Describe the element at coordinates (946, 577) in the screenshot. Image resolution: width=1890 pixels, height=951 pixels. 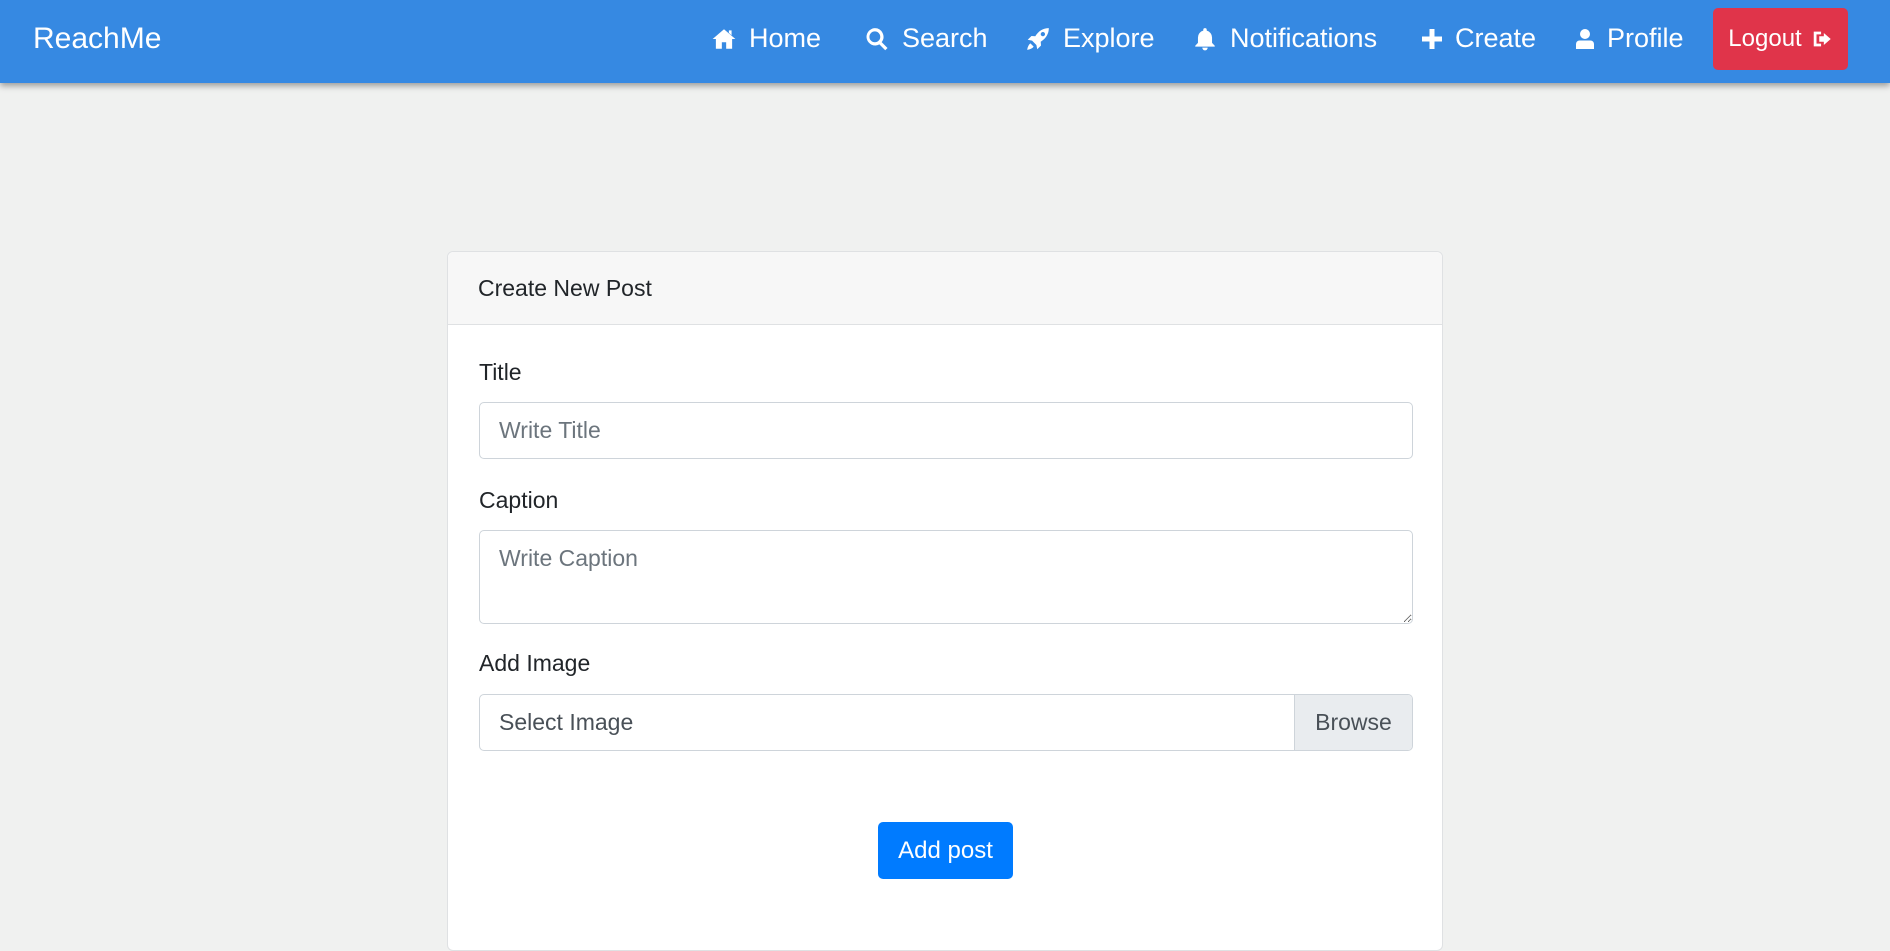
I see `caption-textarea` at that location.